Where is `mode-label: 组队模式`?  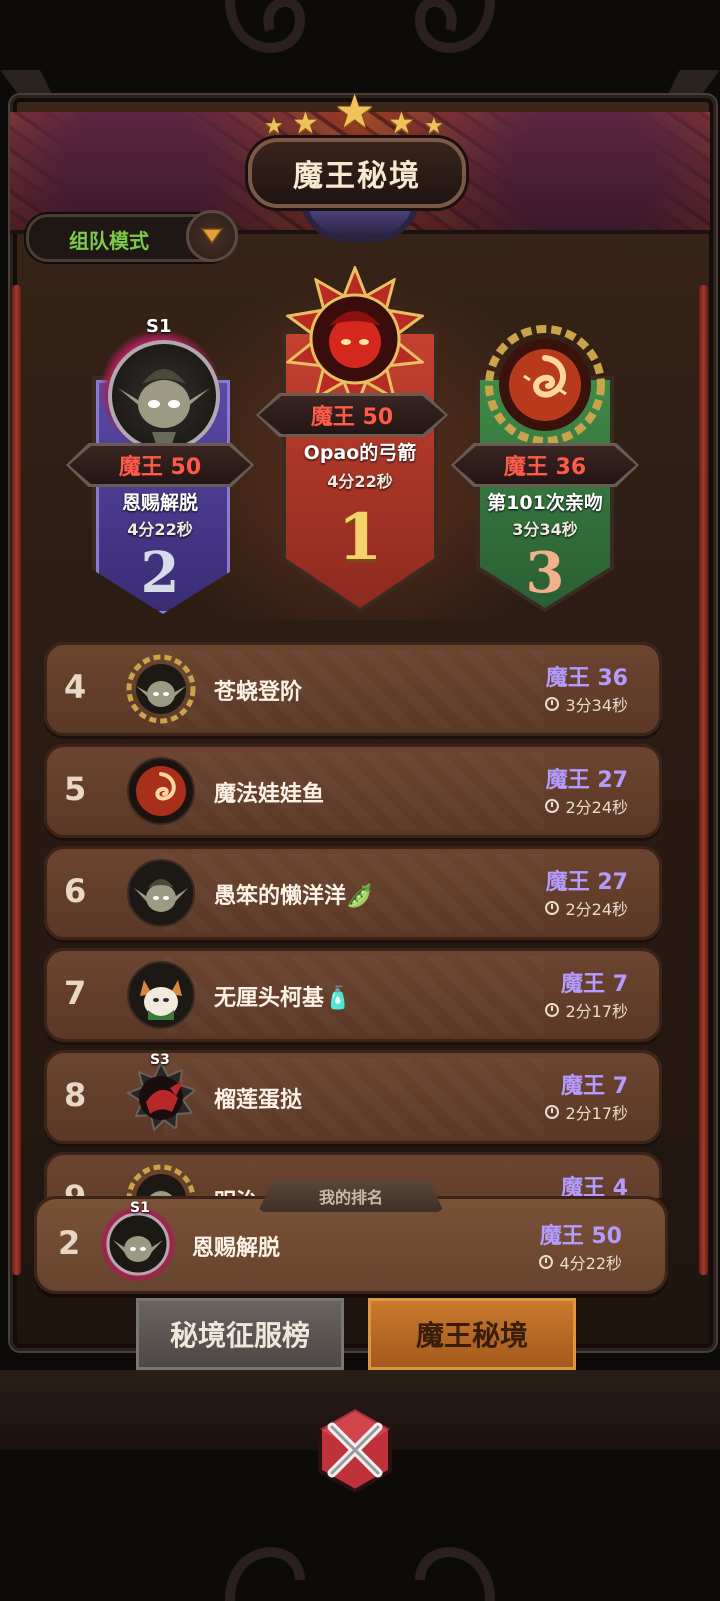
mode-label: 组队模式 is located at coordinates (109, 241).